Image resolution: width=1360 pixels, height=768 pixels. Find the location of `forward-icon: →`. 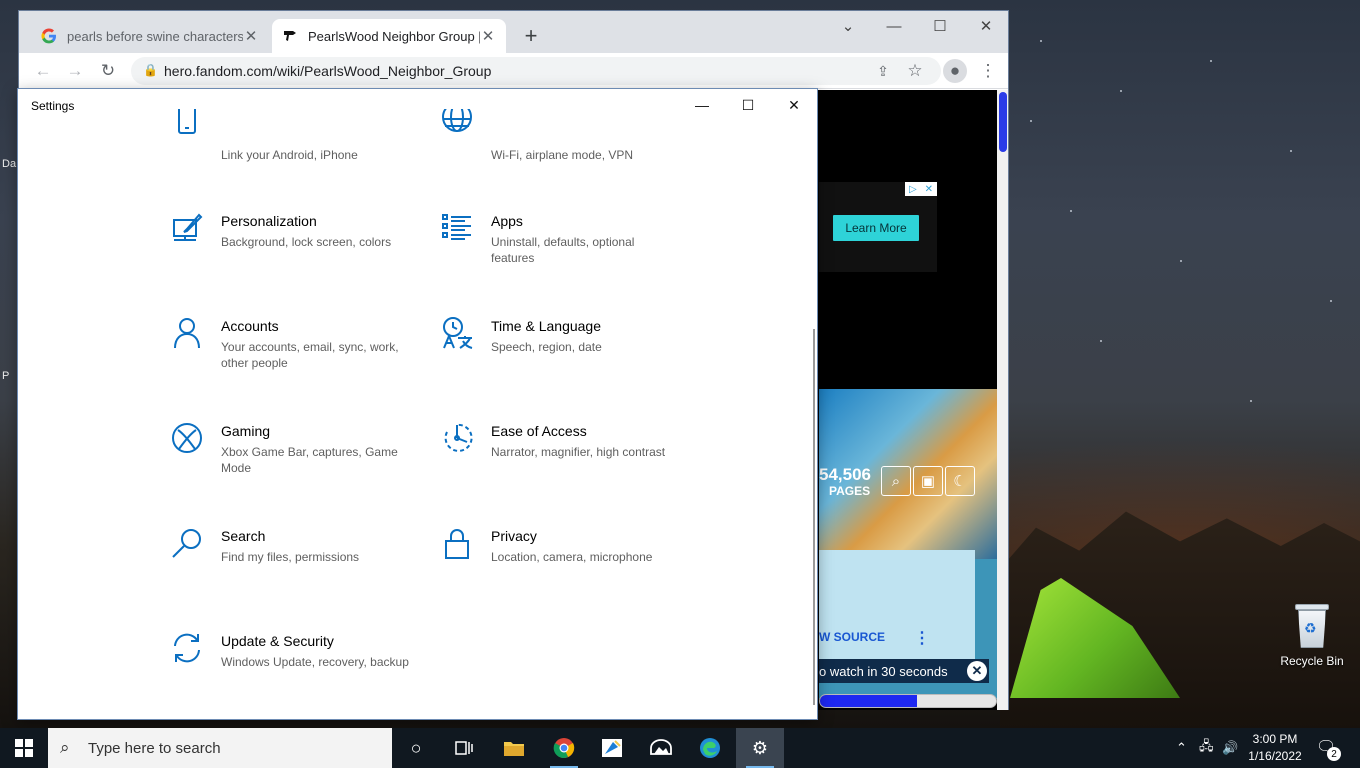

forward-icon: → is located at coordinates (75, 71).